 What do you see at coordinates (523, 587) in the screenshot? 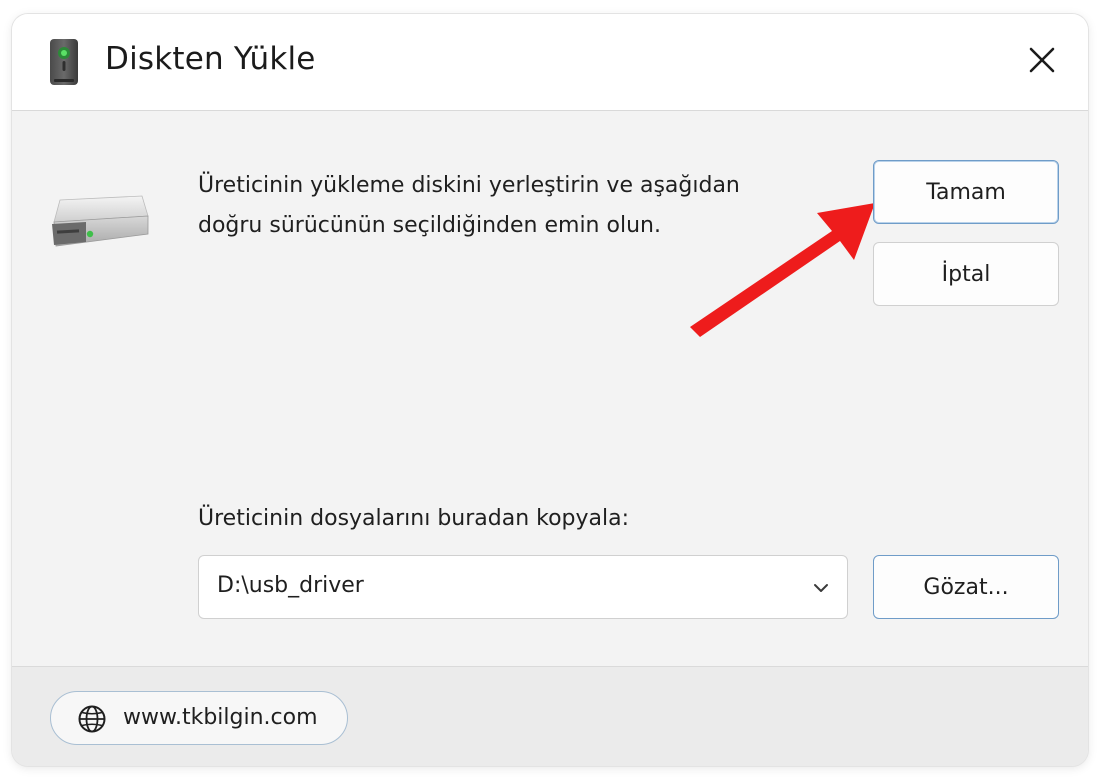
I see `path-combobox: D:\usb_driver` at bounding box center [523, 587].